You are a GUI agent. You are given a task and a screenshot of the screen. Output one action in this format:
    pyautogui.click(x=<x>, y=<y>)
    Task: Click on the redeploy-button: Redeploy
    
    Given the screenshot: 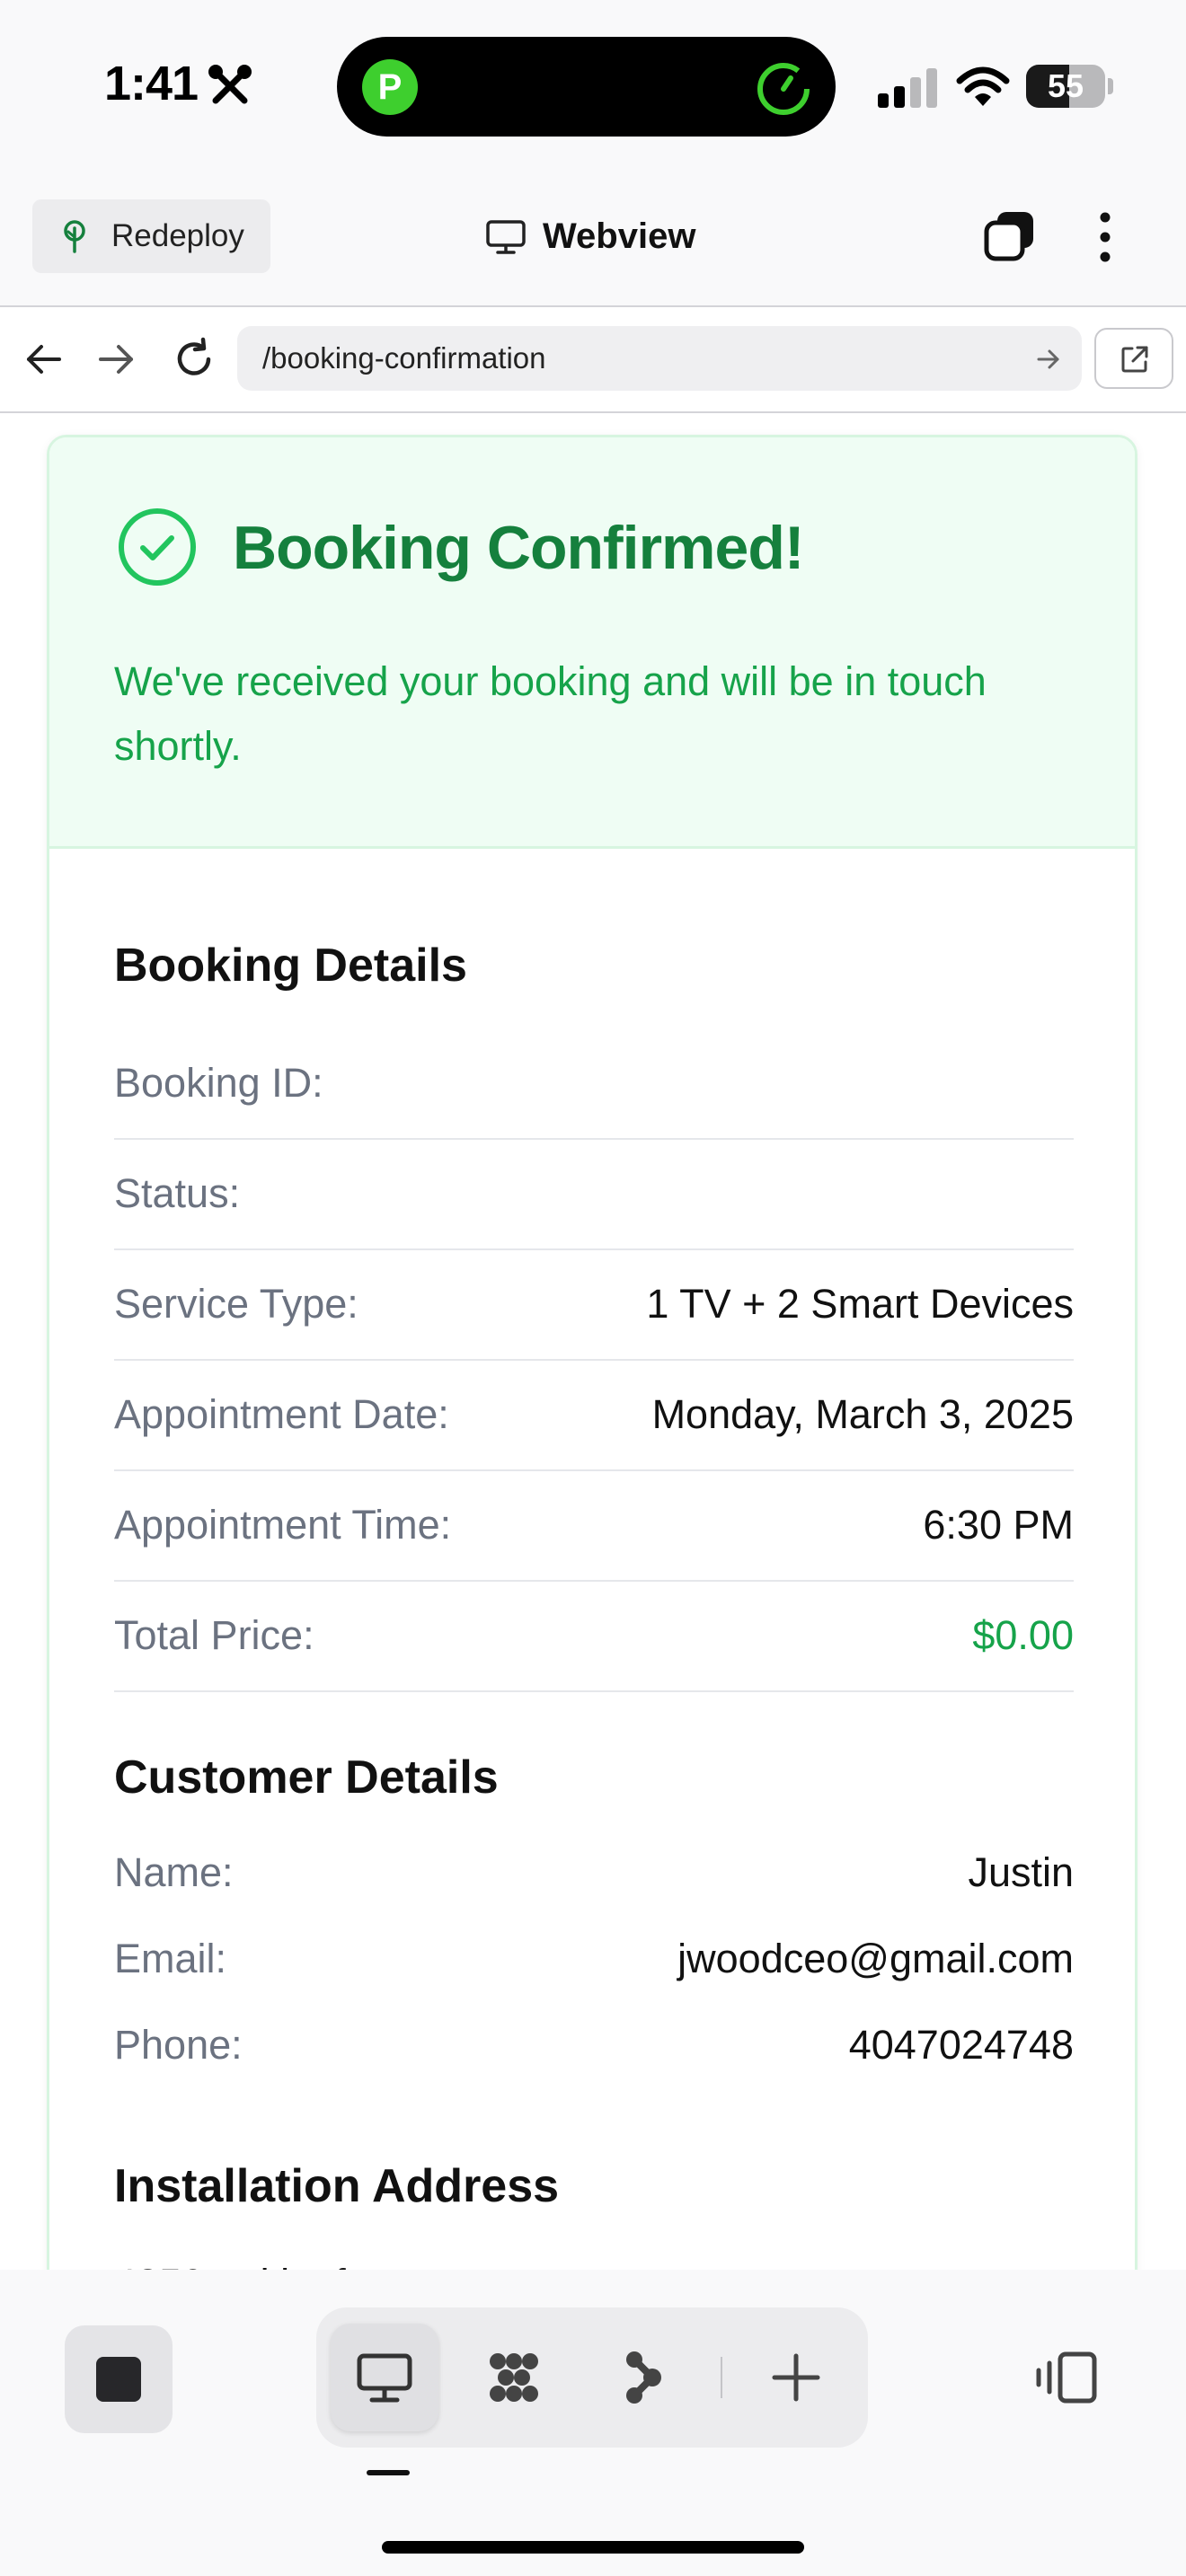 What is the action you would take?
    pyautogui.click(x=151, y=236)
    